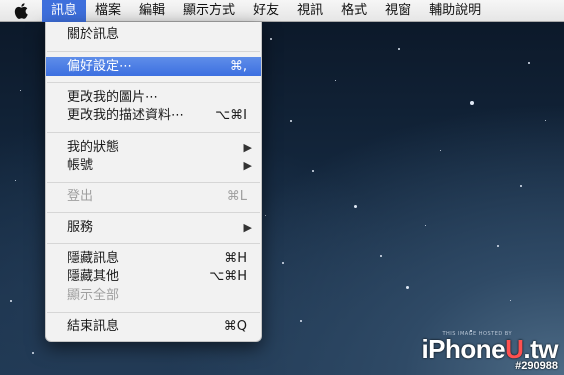  Describe the element at coordinates (21, 11) in the screenshot. I see `apple-icon` at that location.